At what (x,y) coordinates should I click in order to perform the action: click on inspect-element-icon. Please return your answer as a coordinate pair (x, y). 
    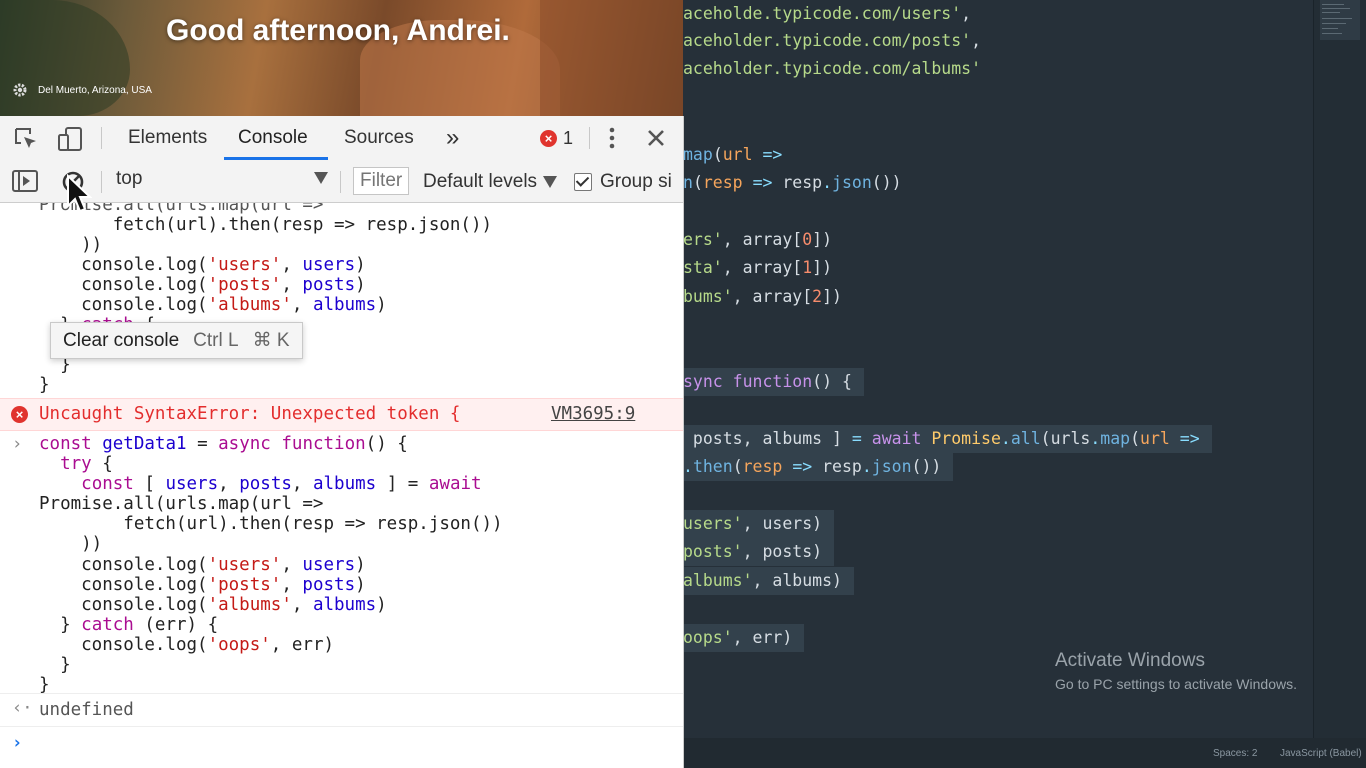
    Looking at the image, I should click on (26, 139).